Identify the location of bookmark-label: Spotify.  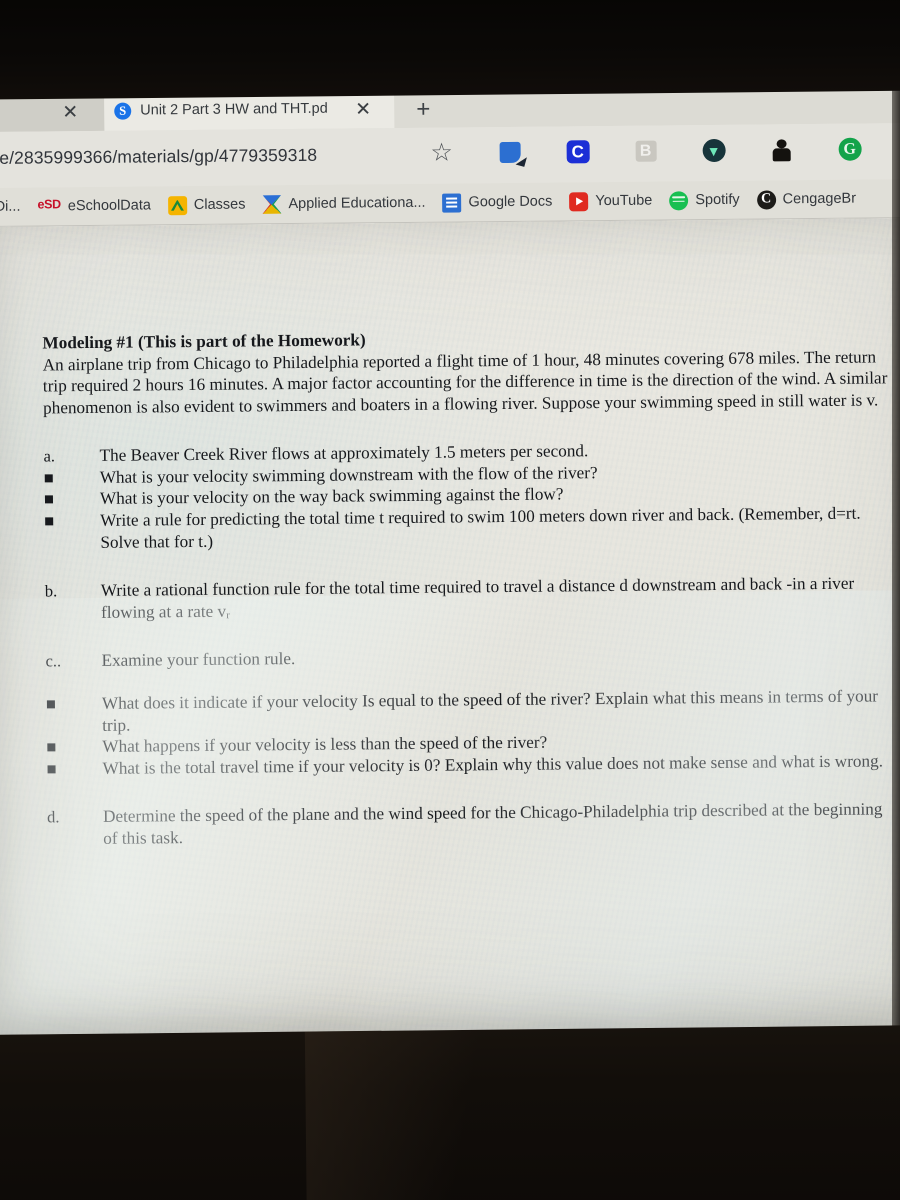
(717, 200).